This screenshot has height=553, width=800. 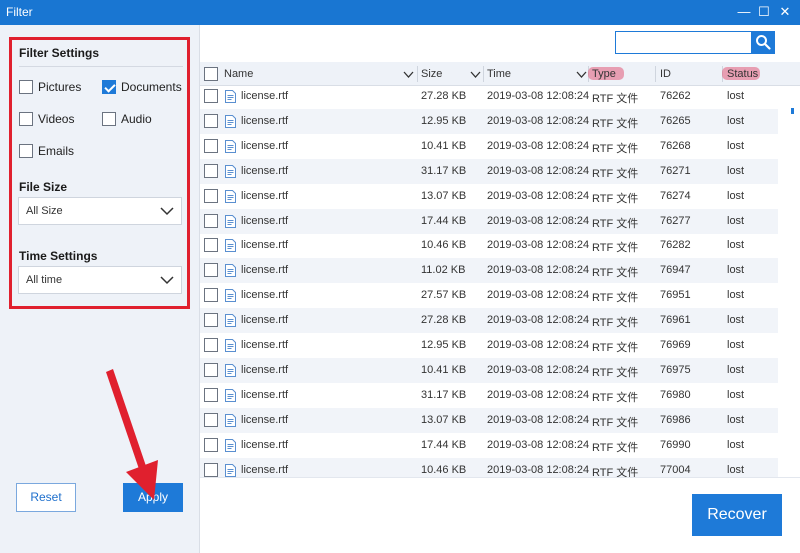 I want to click on scrollbar-thumb, so click(x=792, y=111).